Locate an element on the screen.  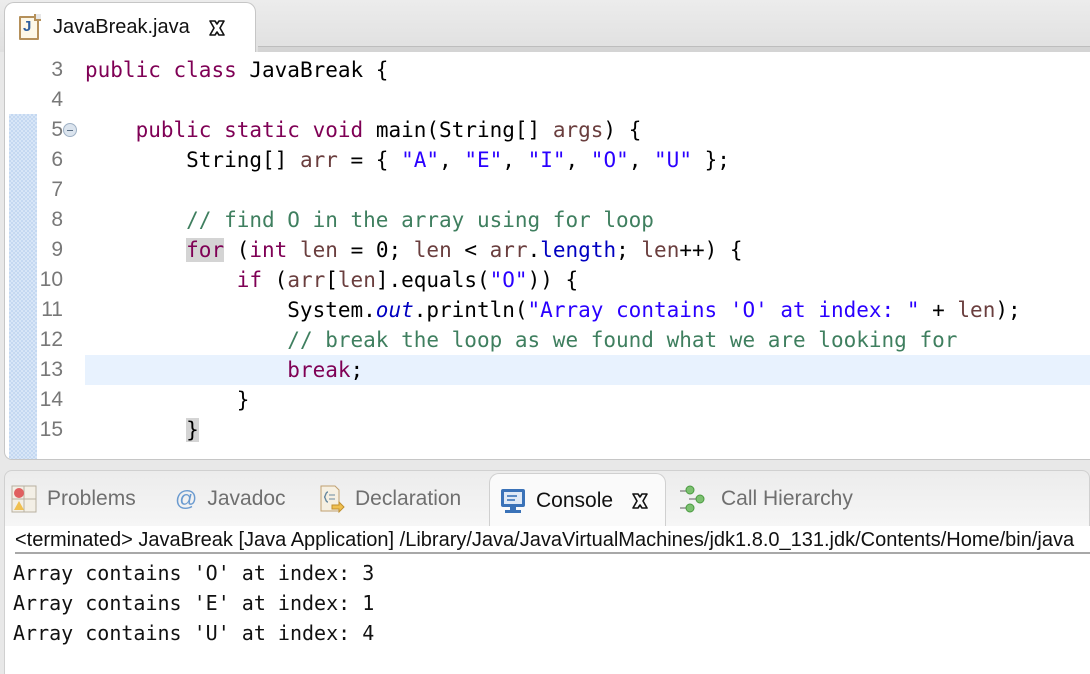
close-console-icon is located at coordinates (640, 501).